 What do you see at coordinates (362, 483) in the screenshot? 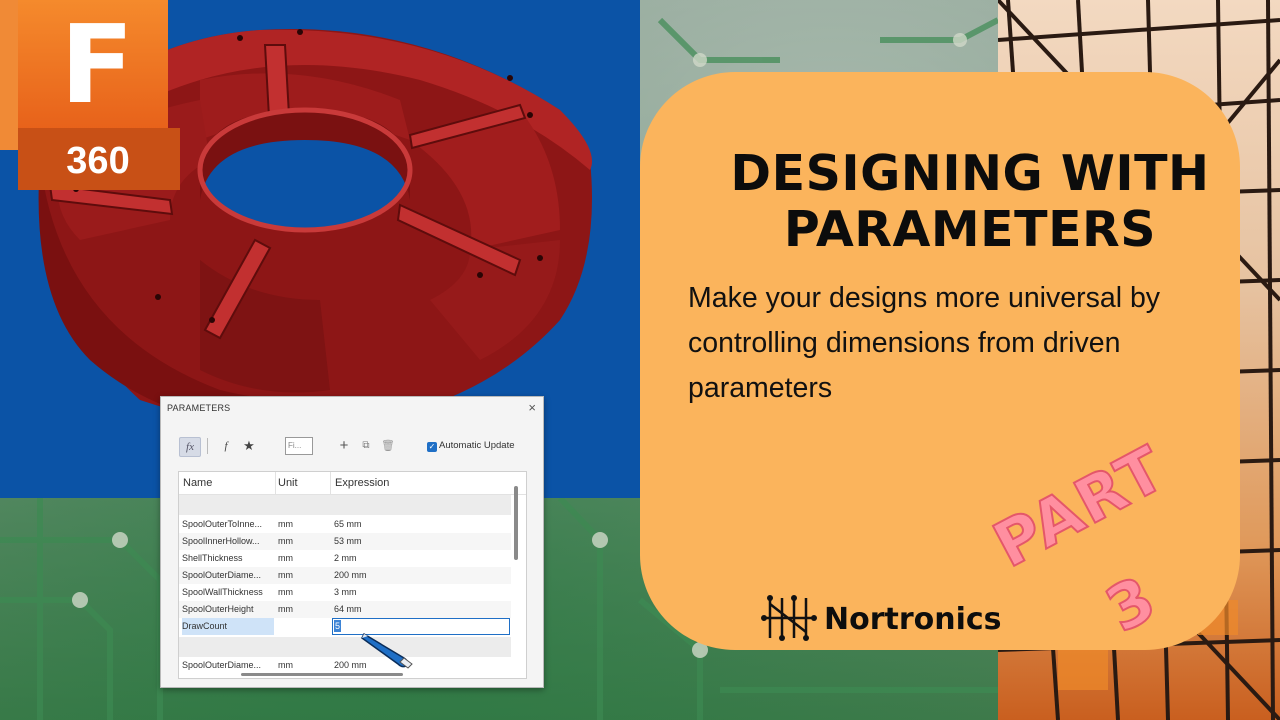
I see `column-header-expression: Expression` at bounding box center [362, 483].